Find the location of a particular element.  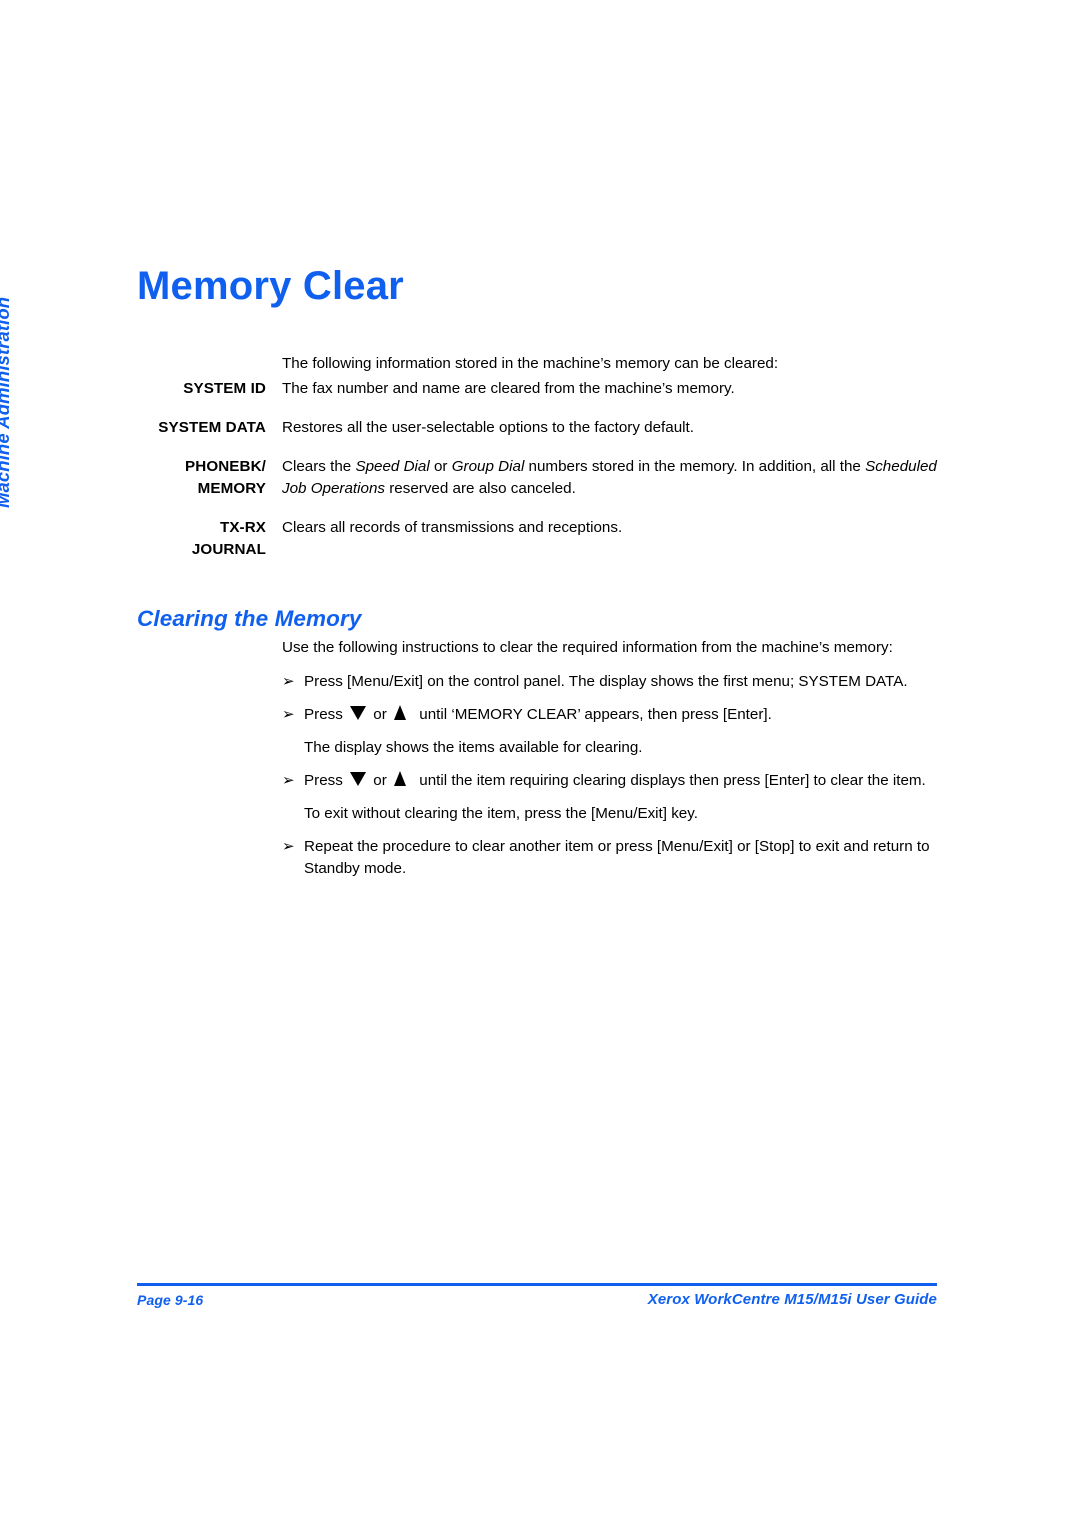

footer-guide-title: Xerox WorkCentre M15/M15i User Guide is located at coordinates (792, 1299).